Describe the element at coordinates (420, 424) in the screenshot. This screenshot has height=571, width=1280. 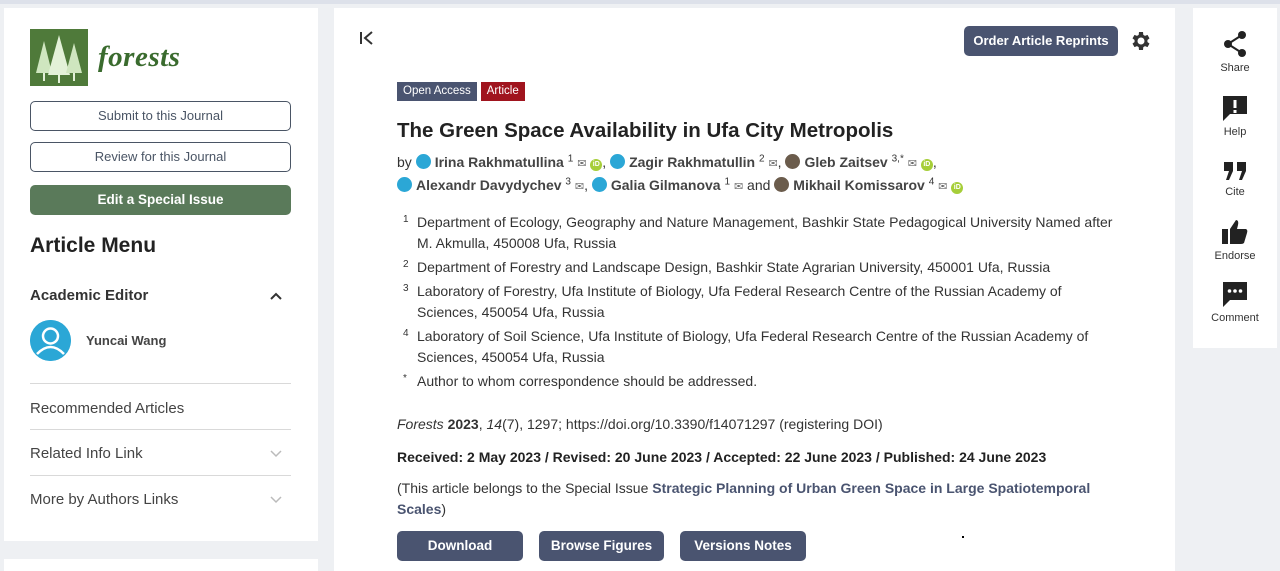
I see `citation-journal: Forests` at that location.